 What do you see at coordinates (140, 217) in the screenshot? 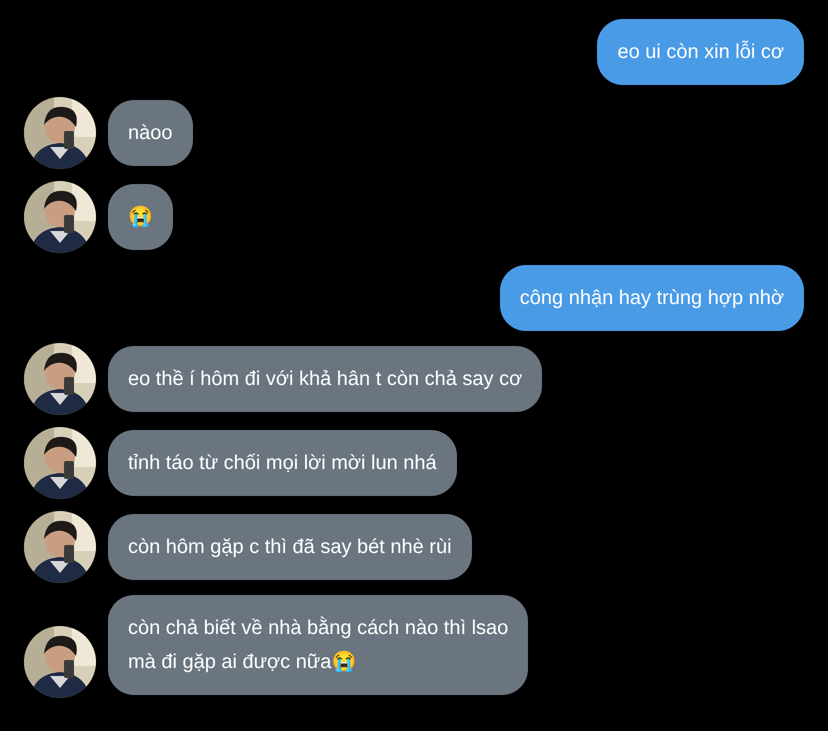
I see `received-message-bubble: 😭` at bounding box center [140, 217].